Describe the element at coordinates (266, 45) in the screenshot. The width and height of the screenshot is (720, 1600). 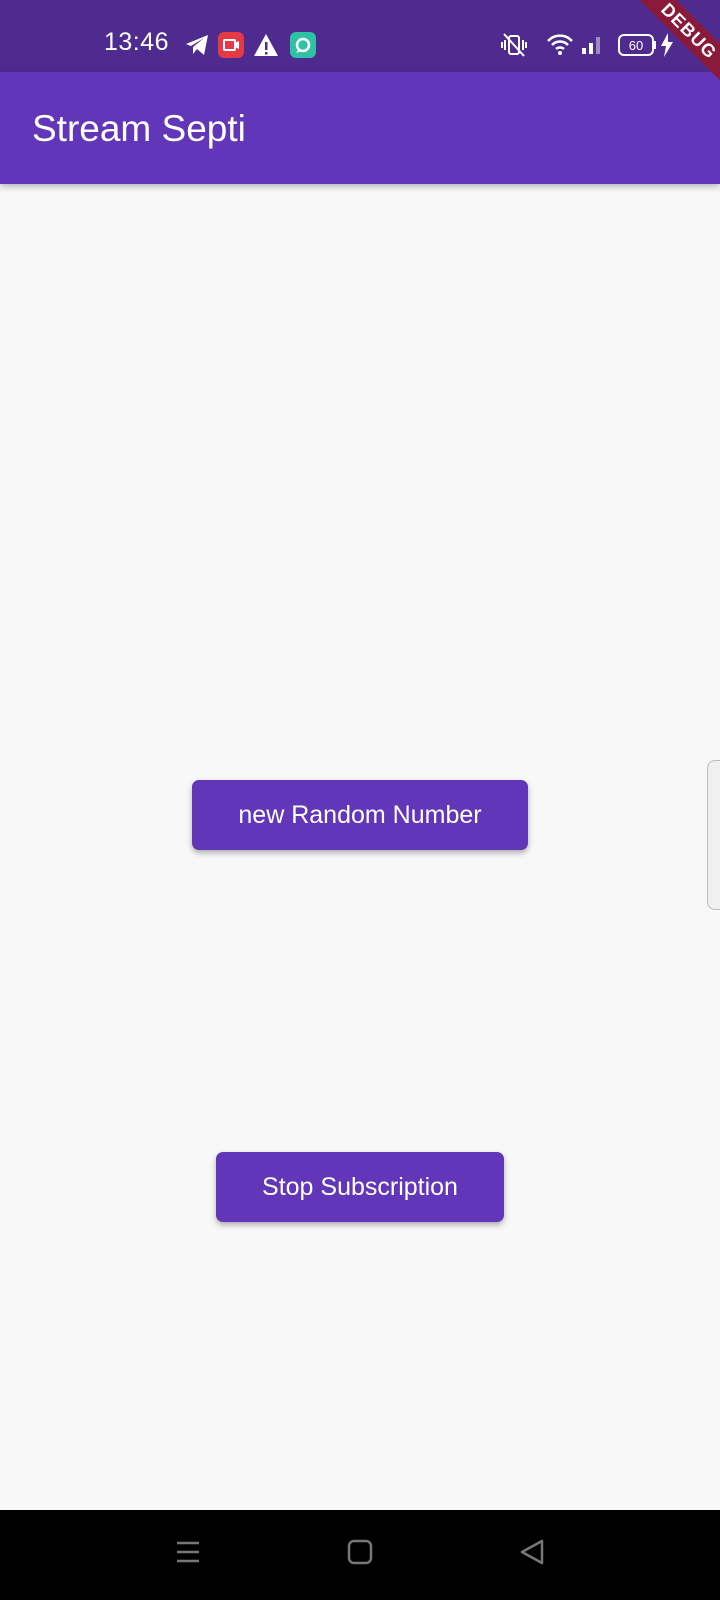
I see `warning-icon` at that location.